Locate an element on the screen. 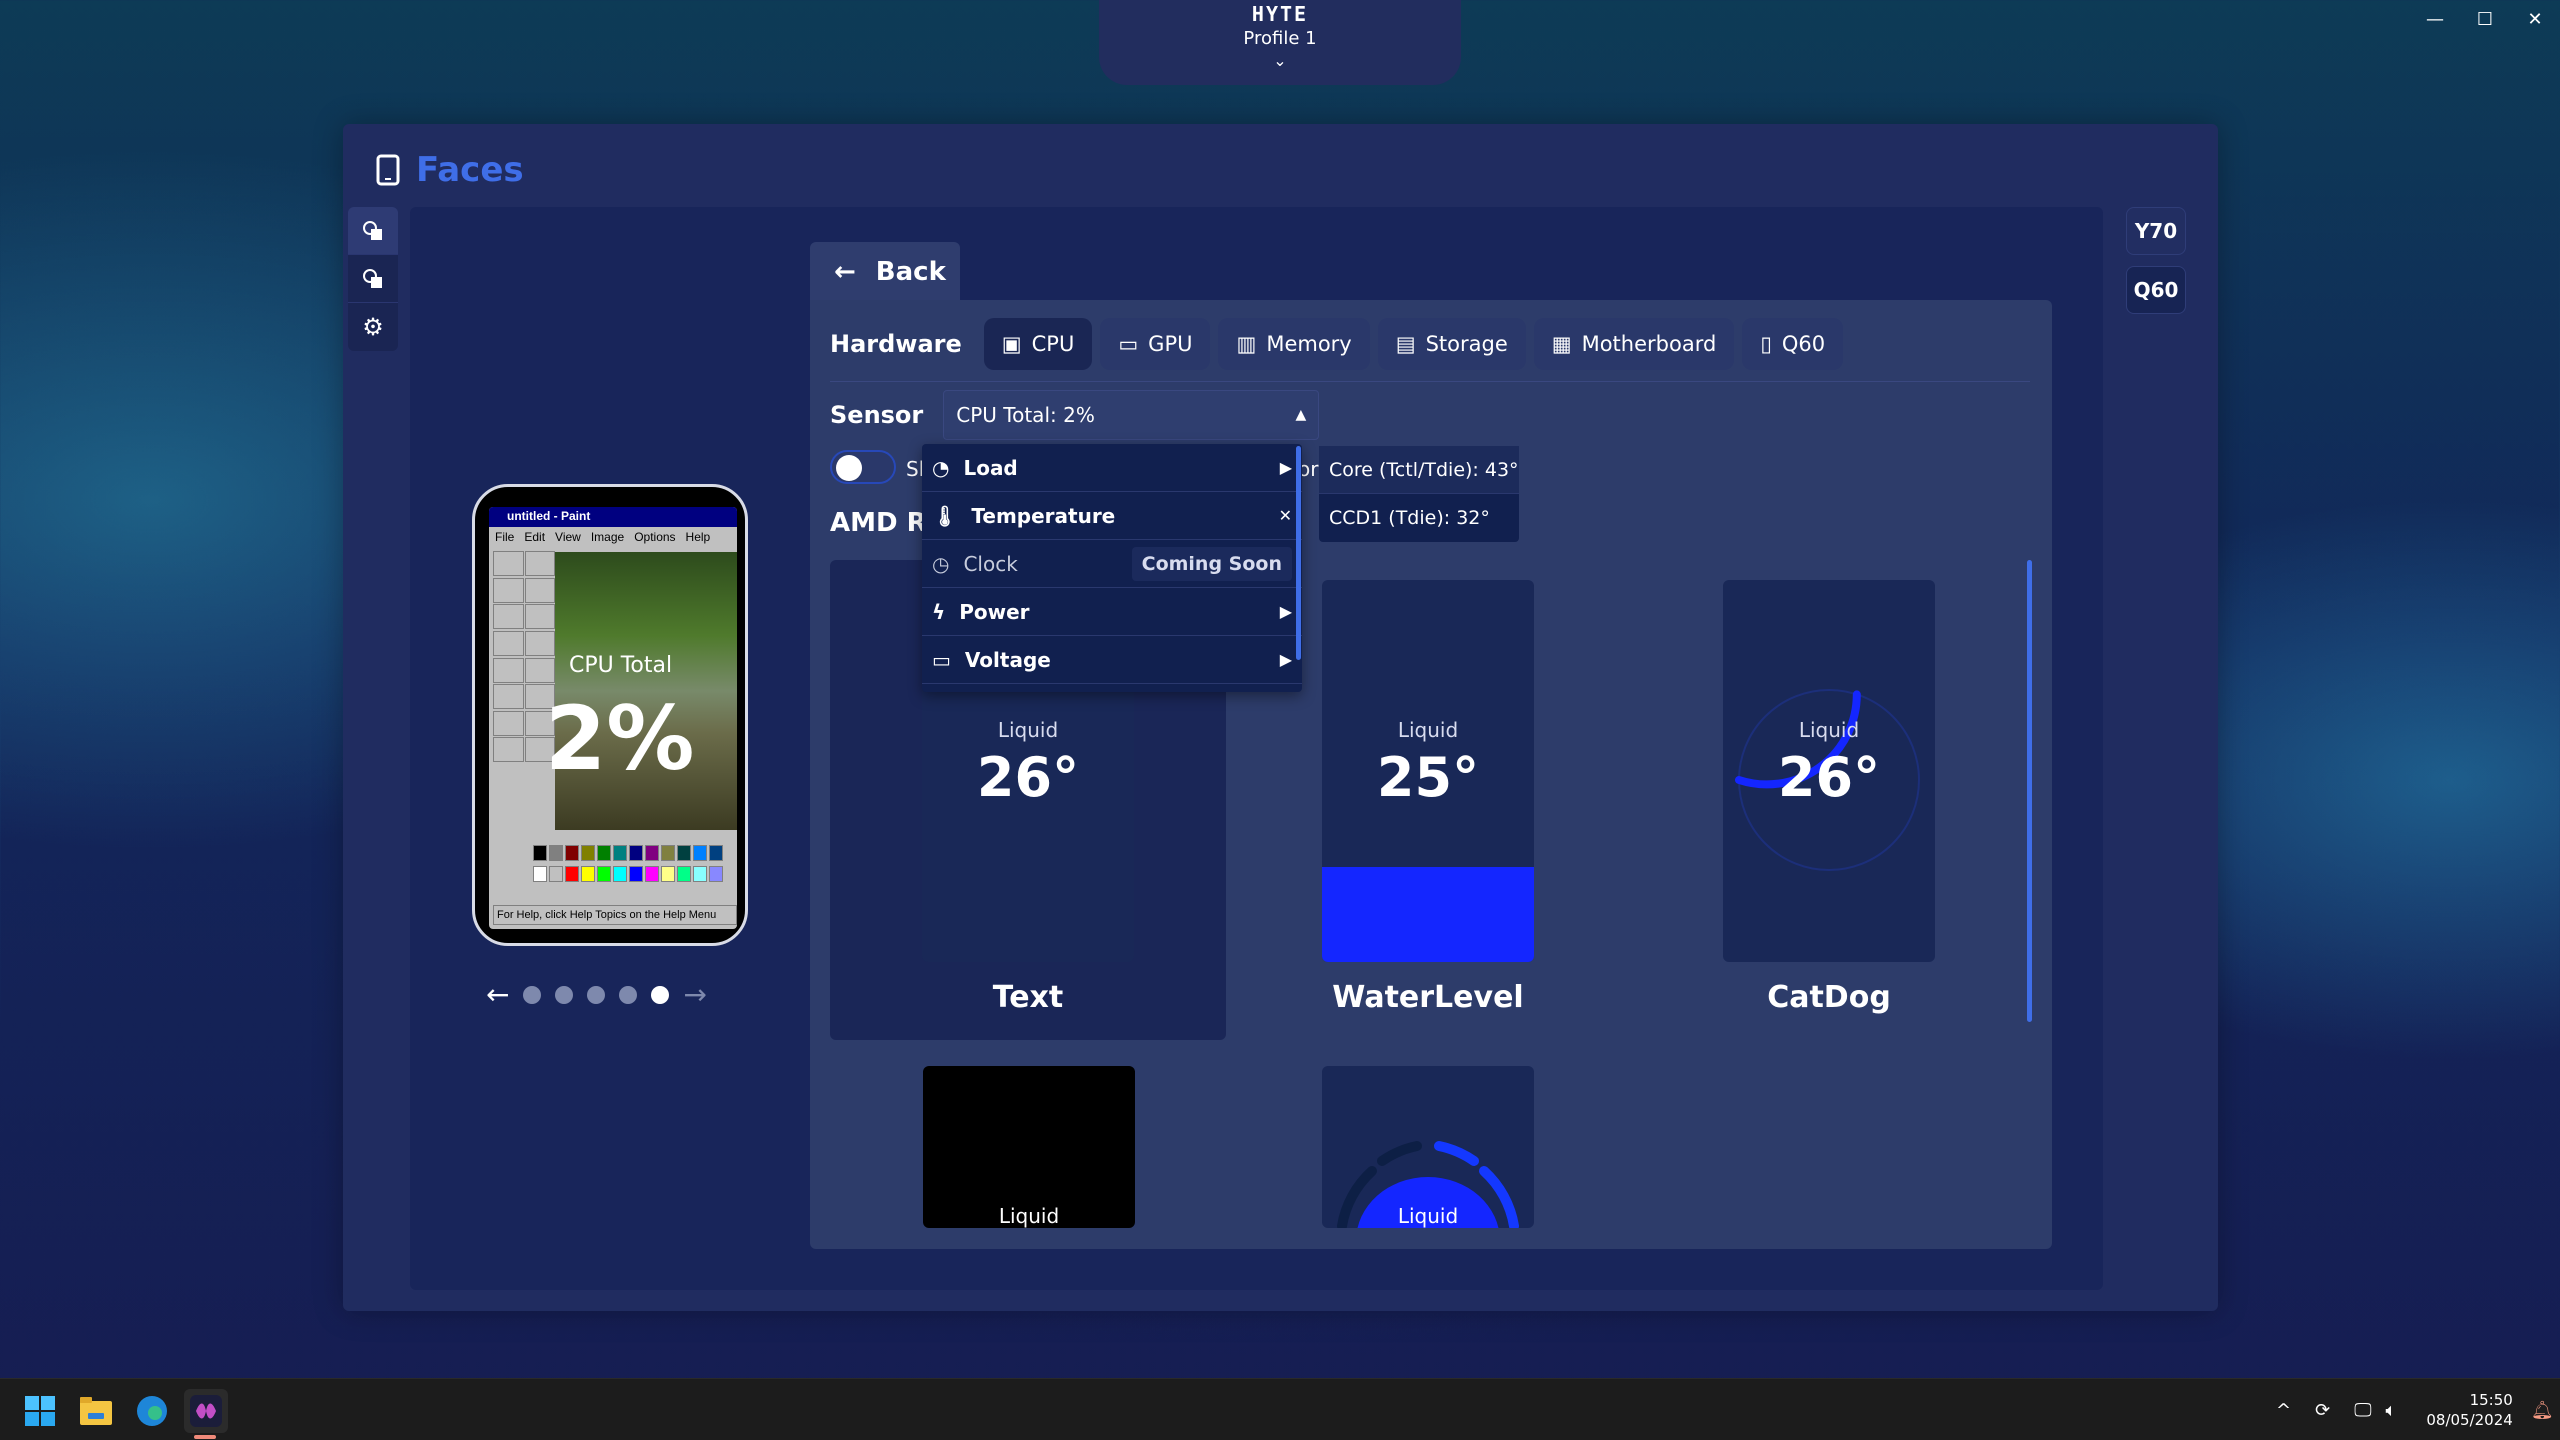 This screenshot has height=1440, width=2560. menu-item-voltage: ▭ Voltage ▶ is located at coordinates (1112, 660).